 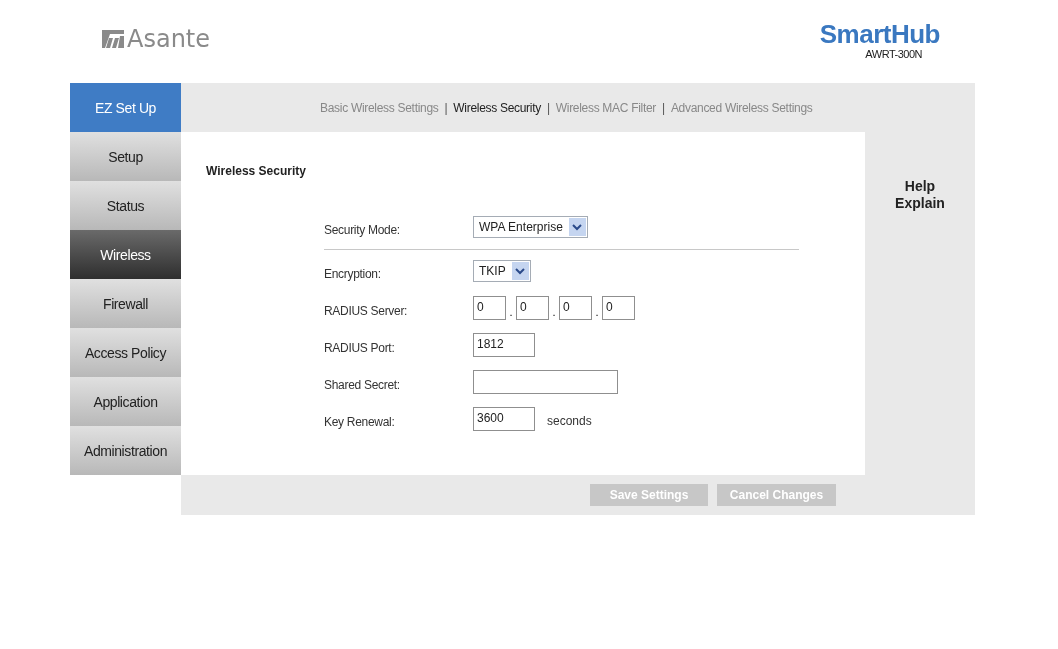 What do you see at coordinates (168, 39) in the screenshot?
I see `brand-logo-text: Asante` at bounding box center [168, 39].